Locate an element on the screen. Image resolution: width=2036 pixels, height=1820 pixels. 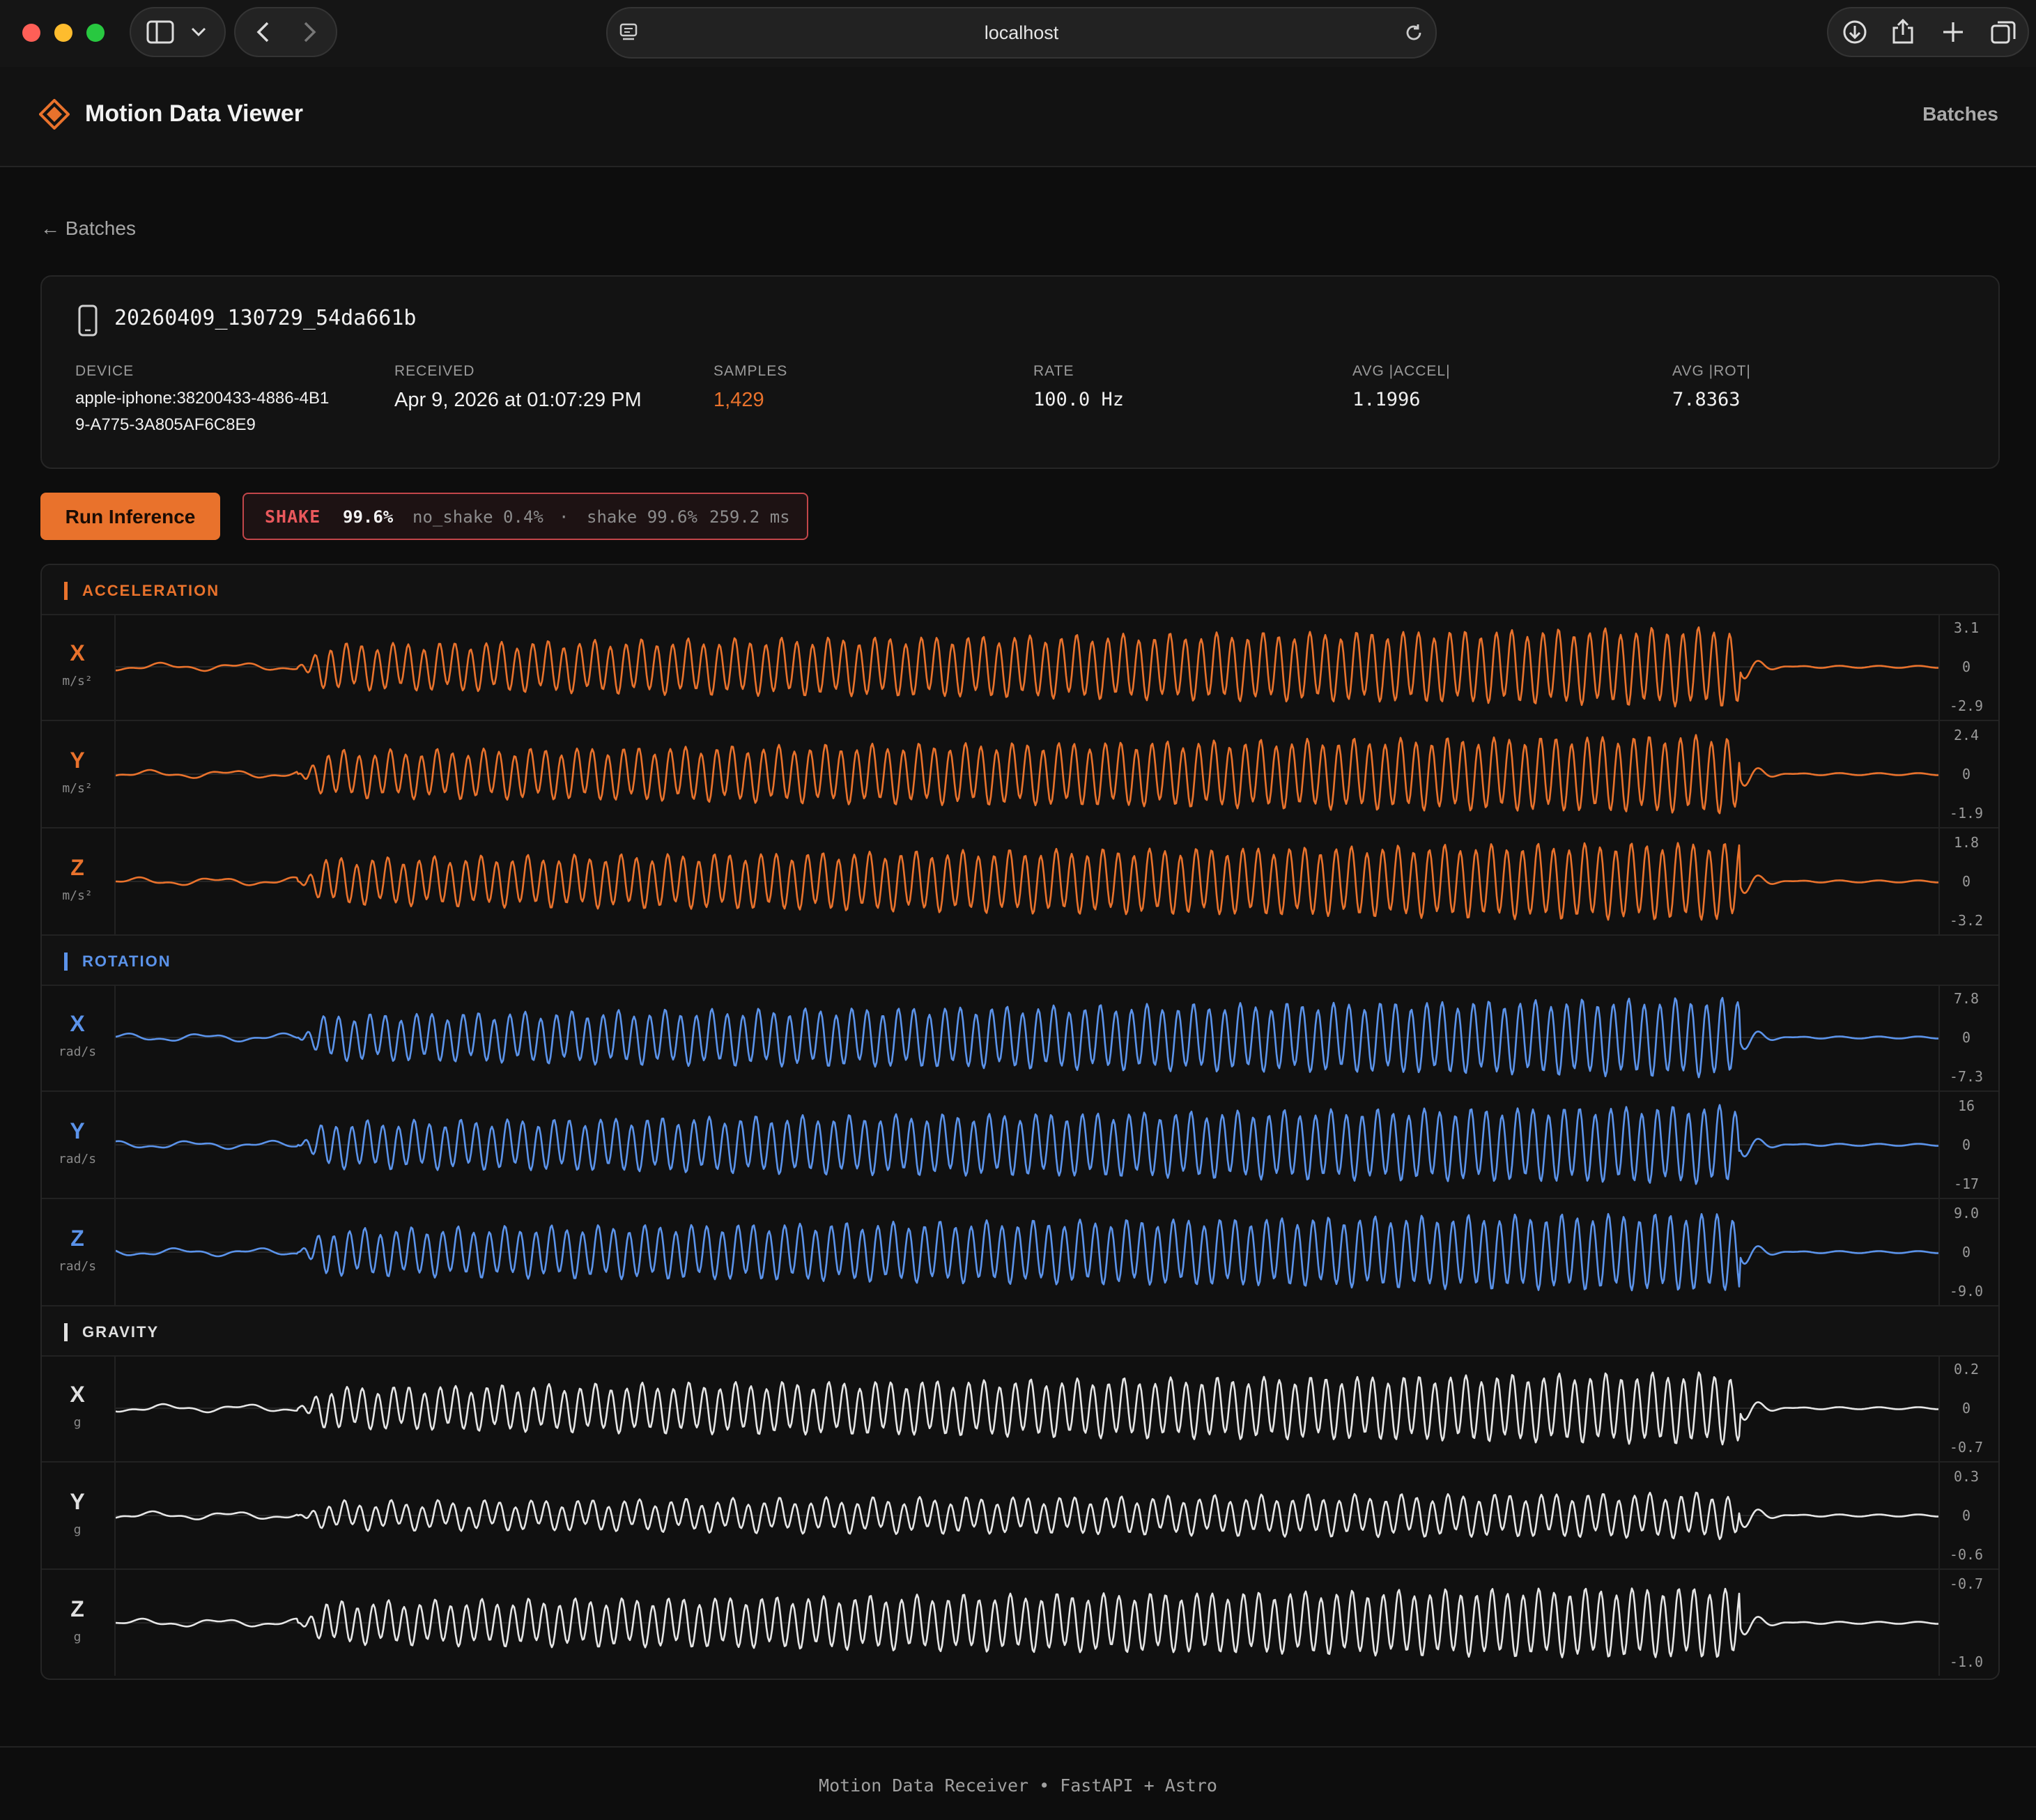
toolbar-actions is located at coordinates (1928, 32).